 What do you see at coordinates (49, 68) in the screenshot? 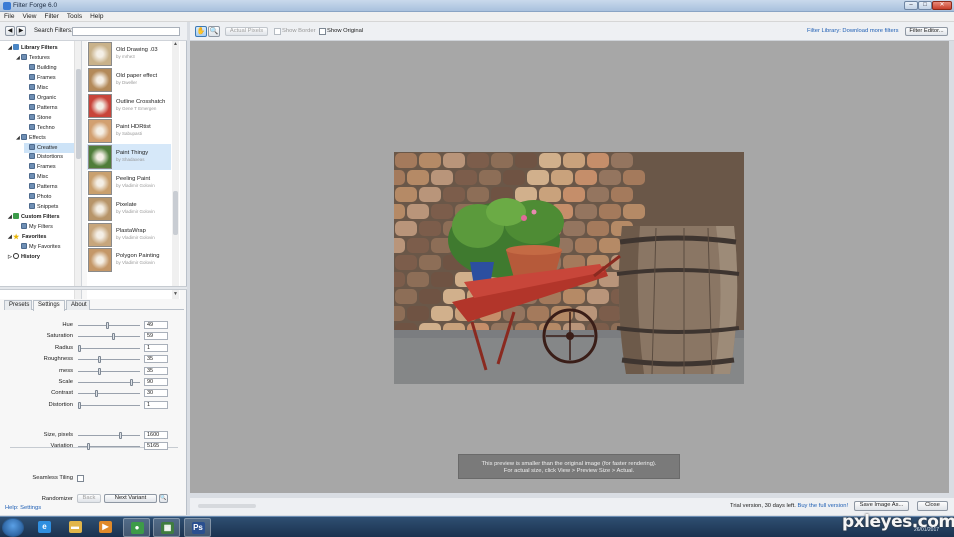
I see `tree-item-building: Building` at bounding box center [49, 68].